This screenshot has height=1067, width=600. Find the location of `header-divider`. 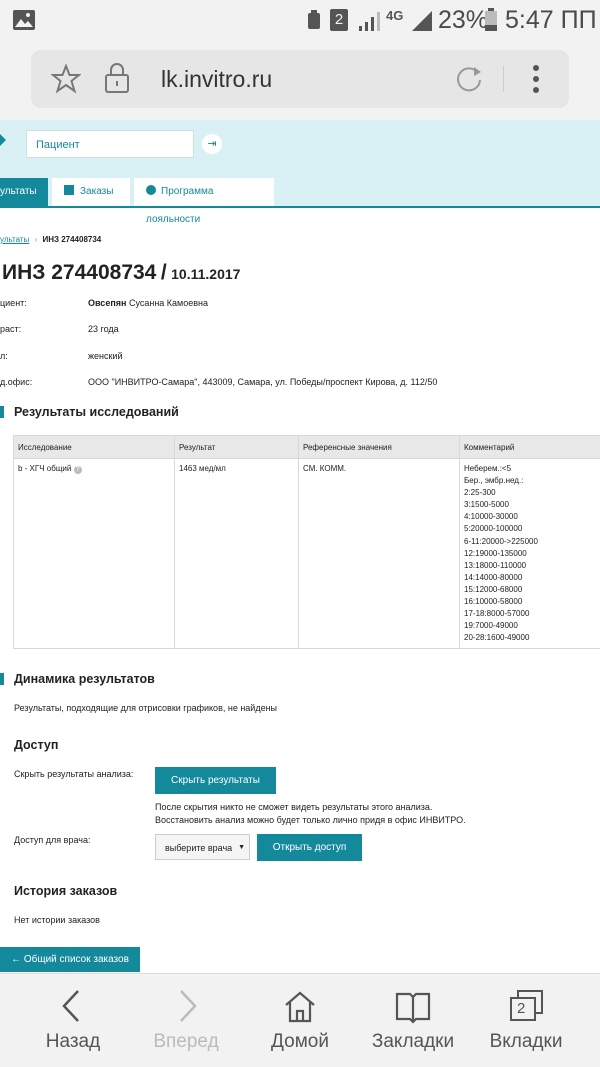

header-divider is located at coordinates (300, 207).